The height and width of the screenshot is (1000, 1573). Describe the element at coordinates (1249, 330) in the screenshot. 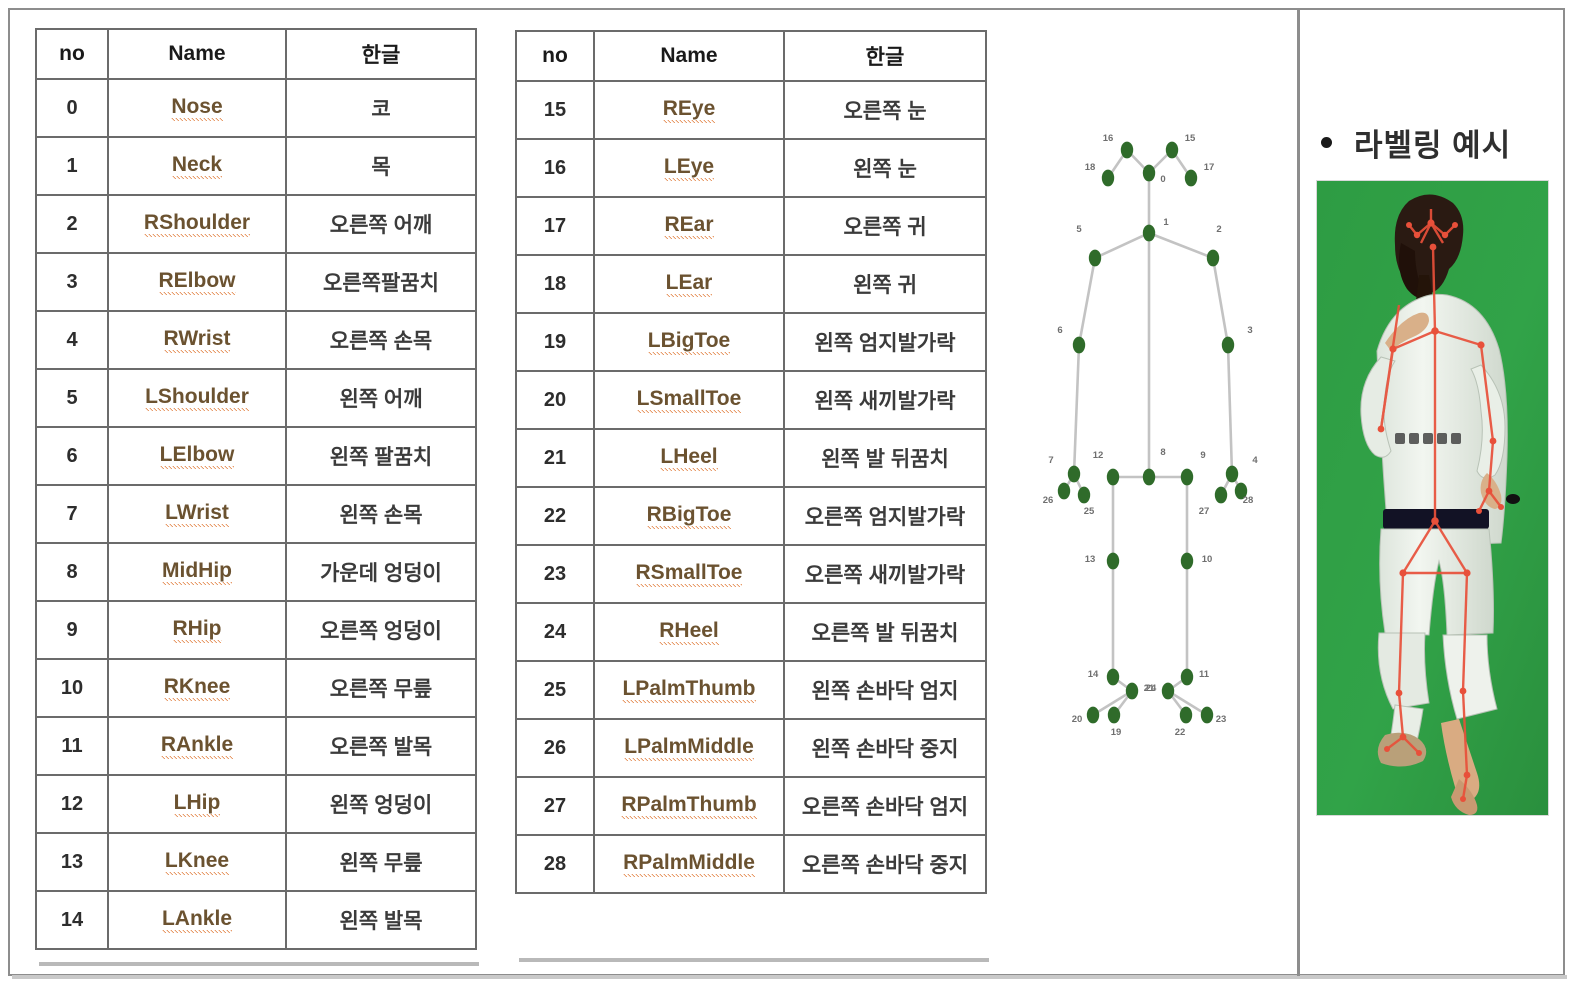

I see `skeleton-keypoint-label-3: 3` at that location.